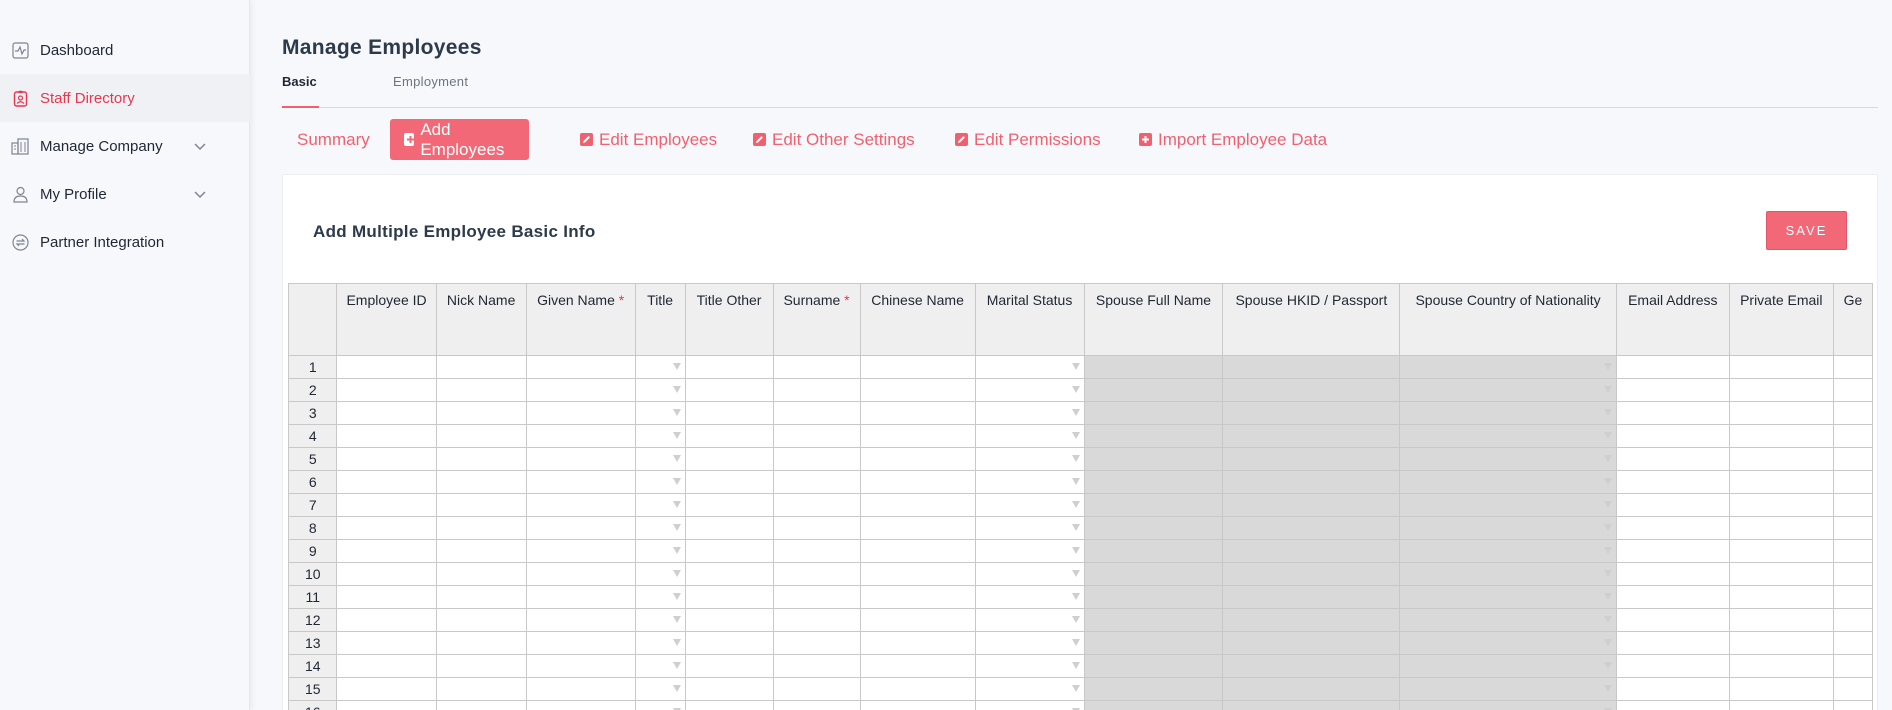 The image size is (1892, 710). What do you see at coordinates (1311, 319) in the screenshot?
I see `column-header: Spouse HKID / Passport` at bounding box center [1311, 319].